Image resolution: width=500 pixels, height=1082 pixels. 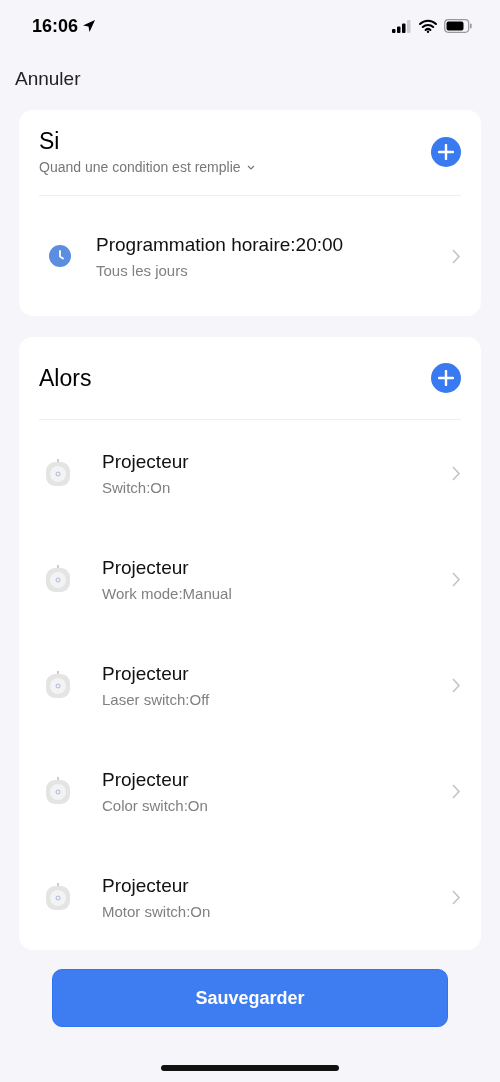 What do you see at coordinates (250, 791) in the screenshot?
I see `list-item: Projecteur Color switch:On` at bounding box center [250, 791].